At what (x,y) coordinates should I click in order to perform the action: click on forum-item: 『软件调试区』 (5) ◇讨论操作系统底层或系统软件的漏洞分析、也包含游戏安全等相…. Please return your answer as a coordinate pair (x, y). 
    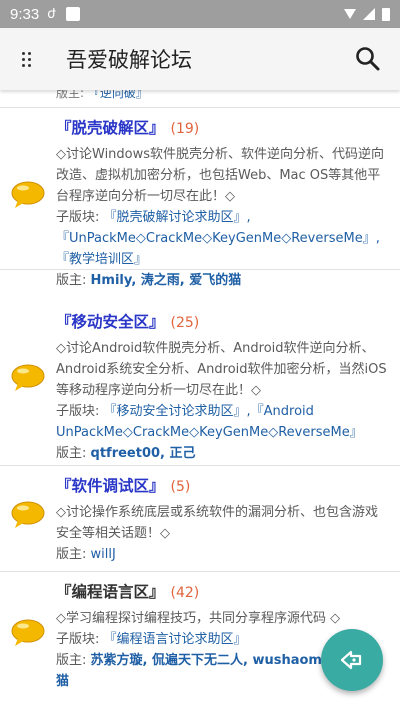
    Looking at the image, I should click on (200, 519).